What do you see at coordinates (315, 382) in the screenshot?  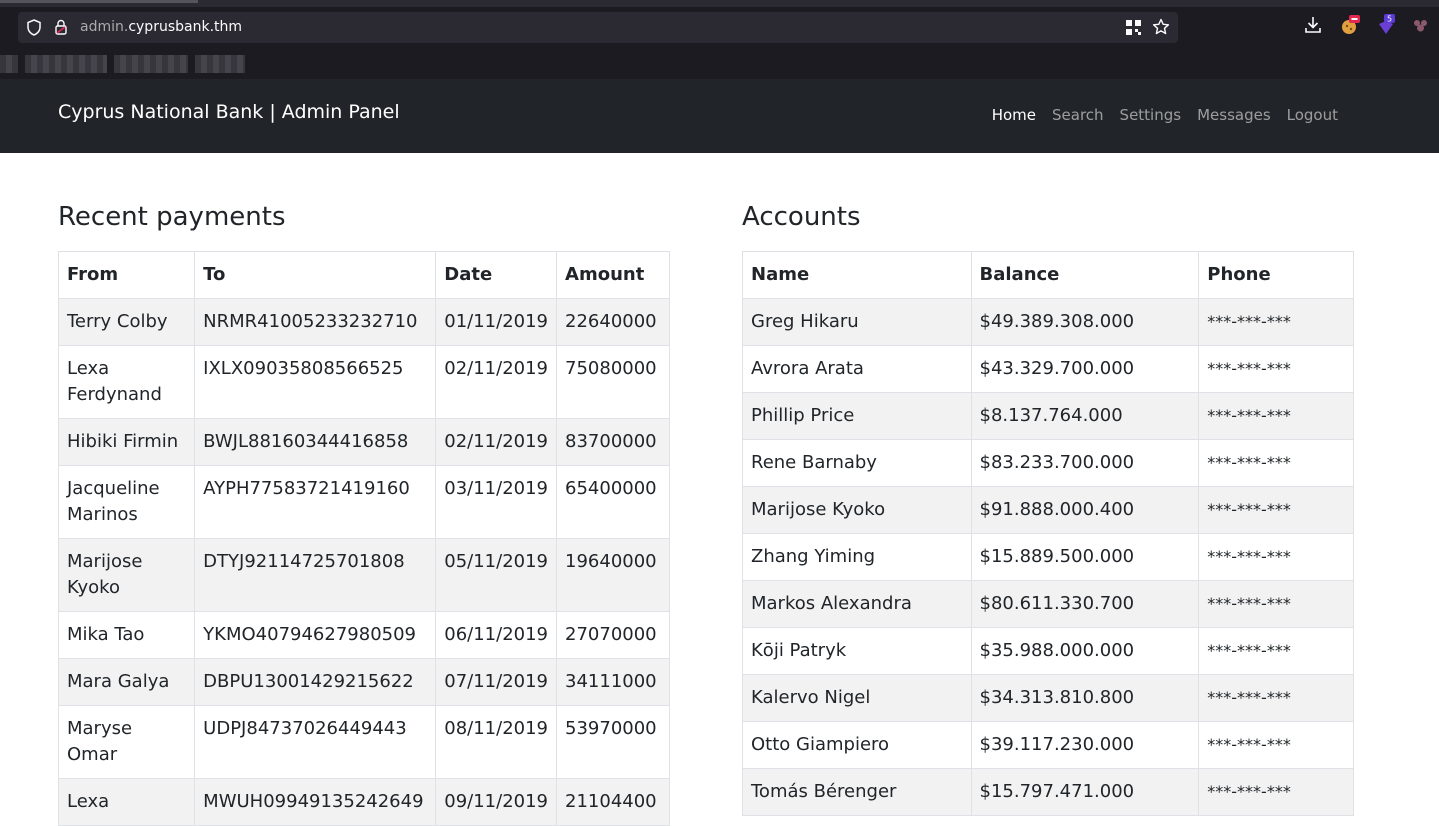 I see `payment-to: IXLX09035808566525` at bounding box center [315, 382].